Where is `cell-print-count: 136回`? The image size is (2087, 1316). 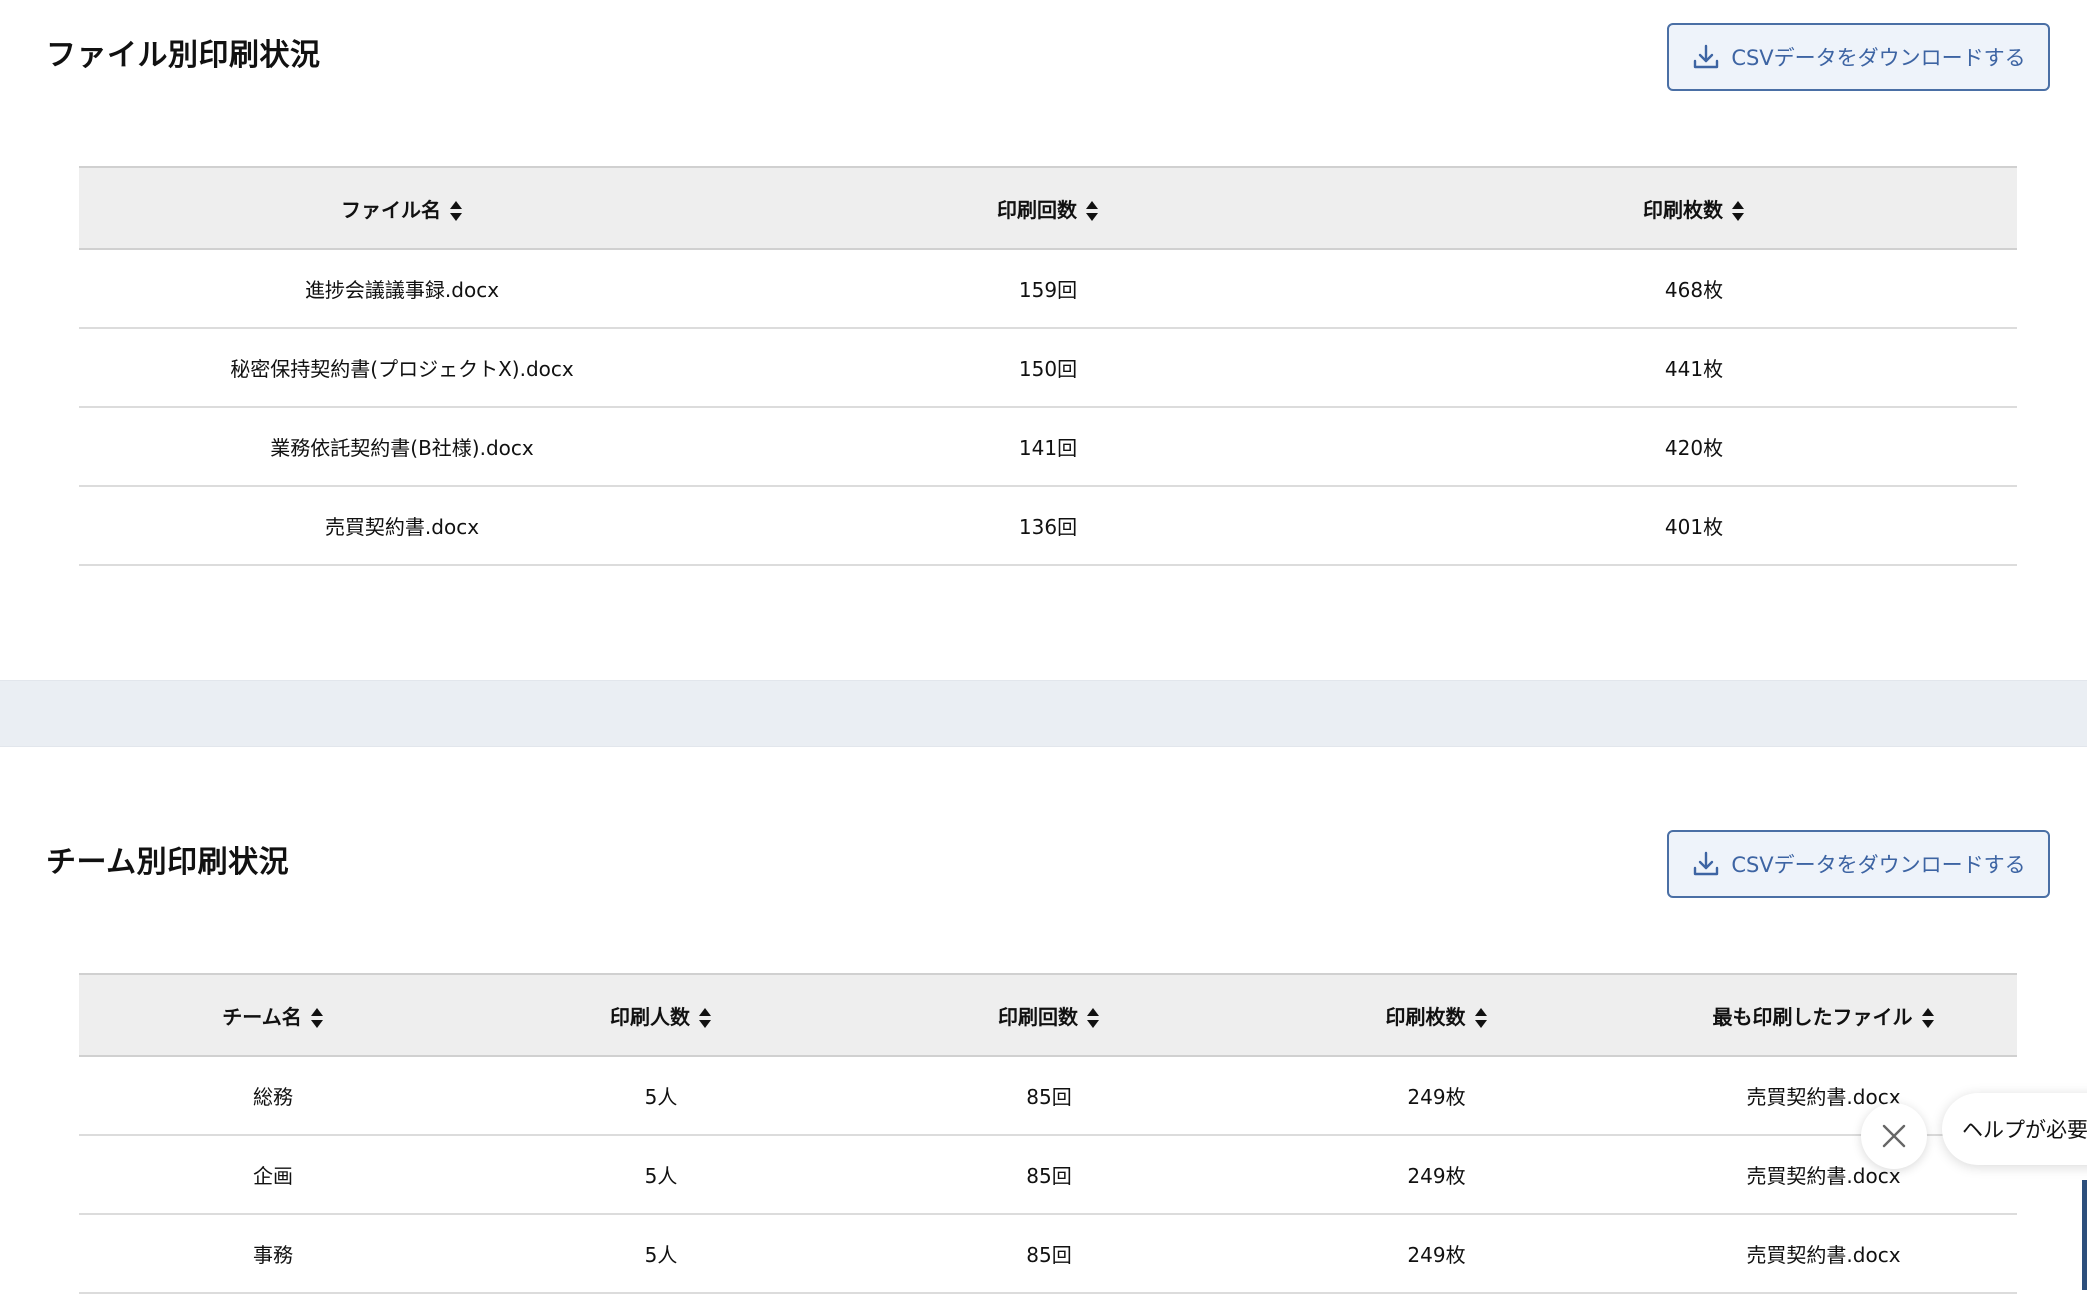
cell-print-count: 136回 is located at coordinates (1048, 526).